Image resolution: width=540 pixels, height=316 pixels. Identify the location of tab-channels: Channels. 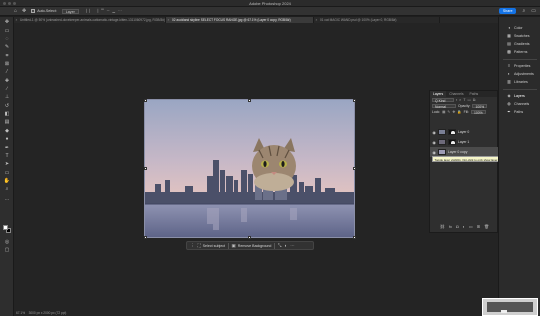
(456, 94).